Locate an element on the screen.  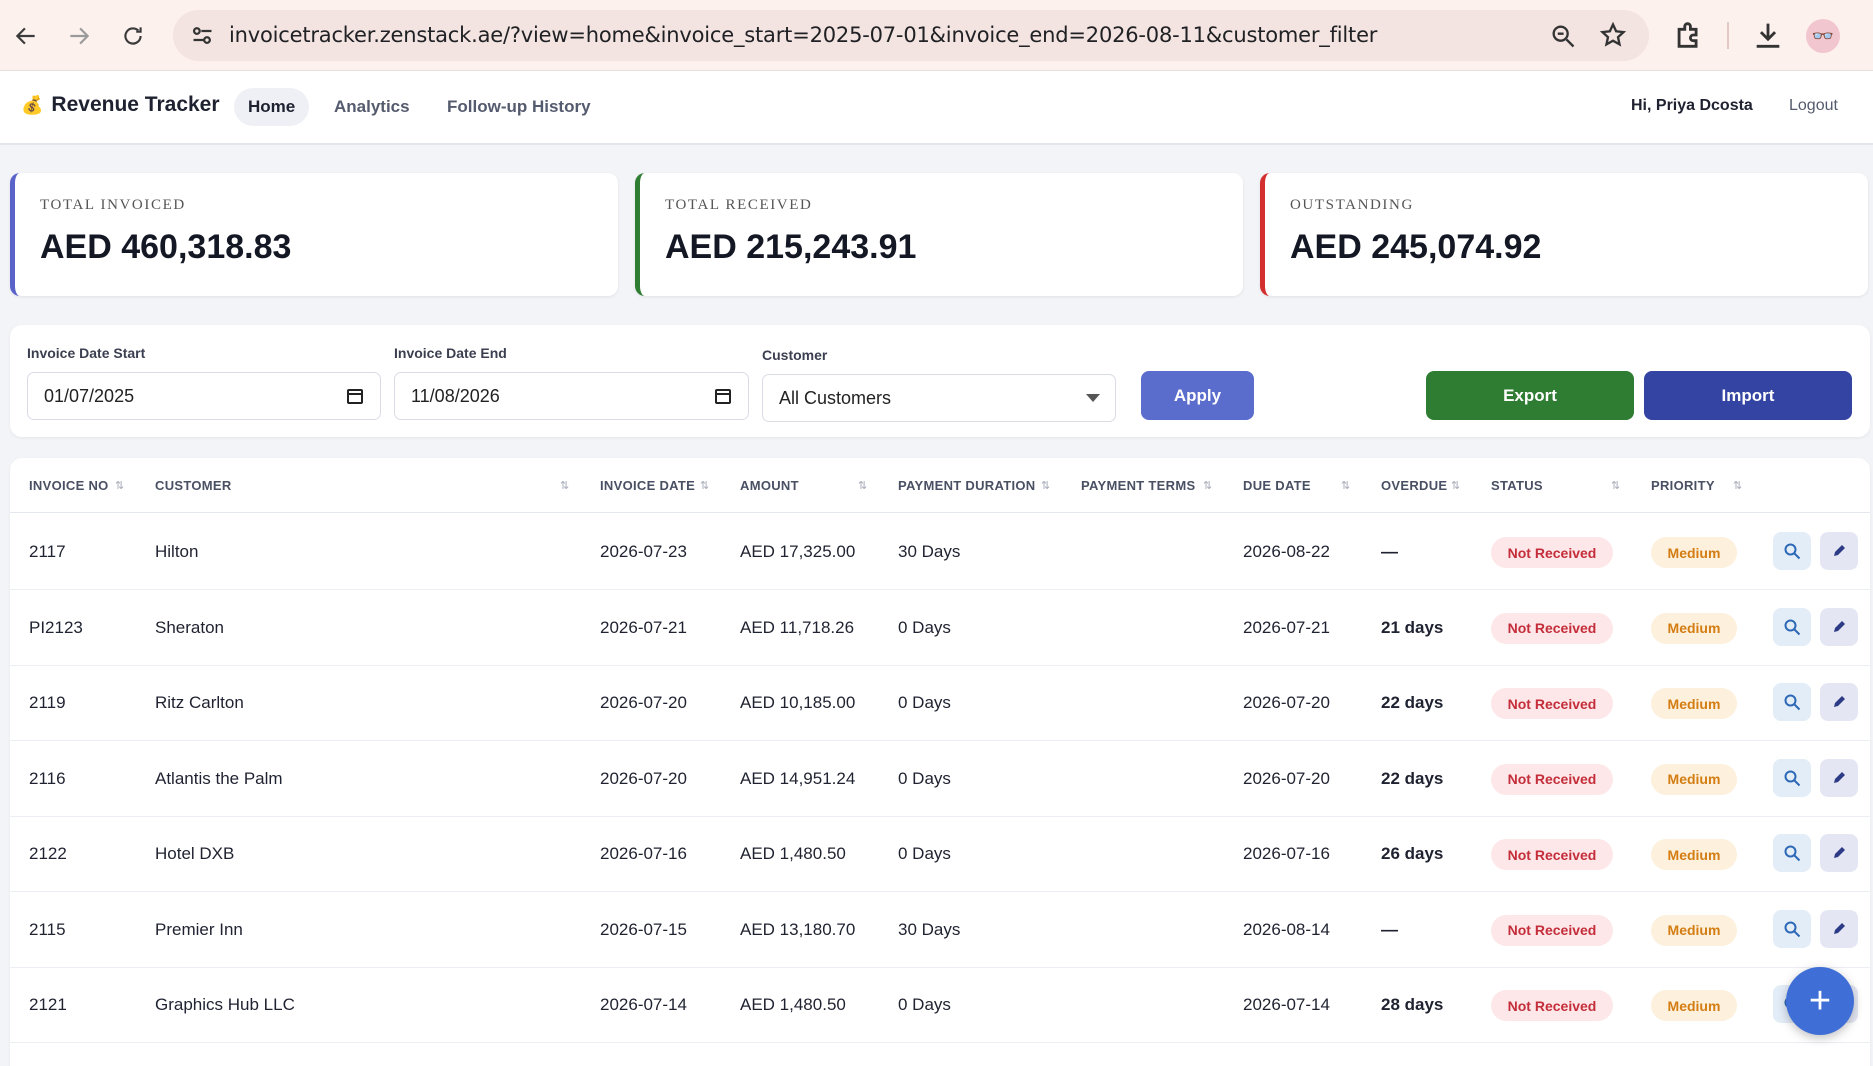
cell-invoice-date: 2026-07-16 is located at coordinates (643, 853).